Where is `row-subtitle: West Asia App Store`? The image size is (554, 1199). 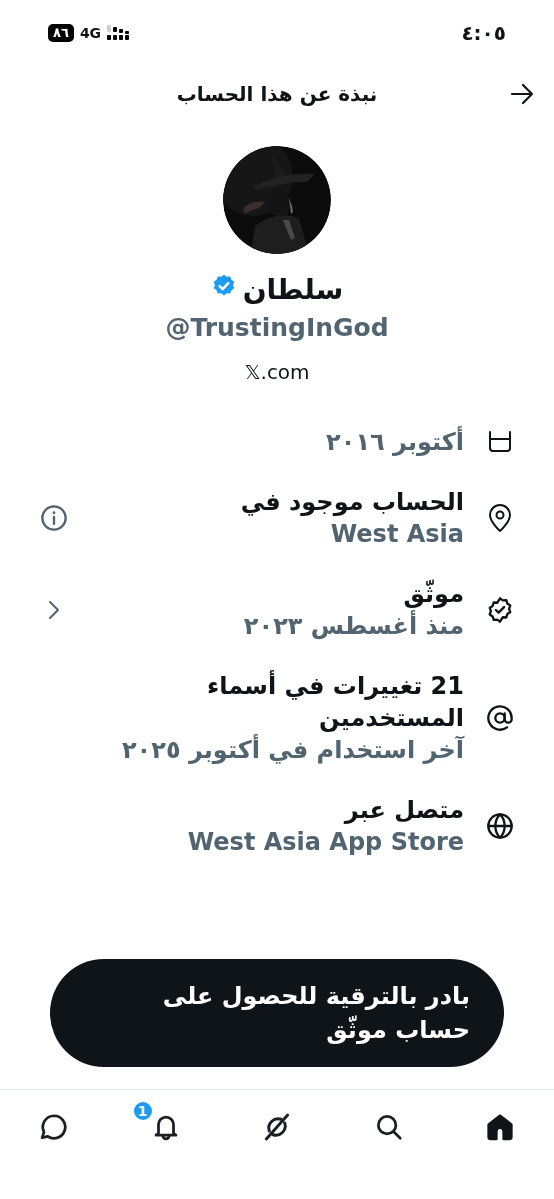 row-subtitle: West Asia App Store is located at coordinates (325, 842).